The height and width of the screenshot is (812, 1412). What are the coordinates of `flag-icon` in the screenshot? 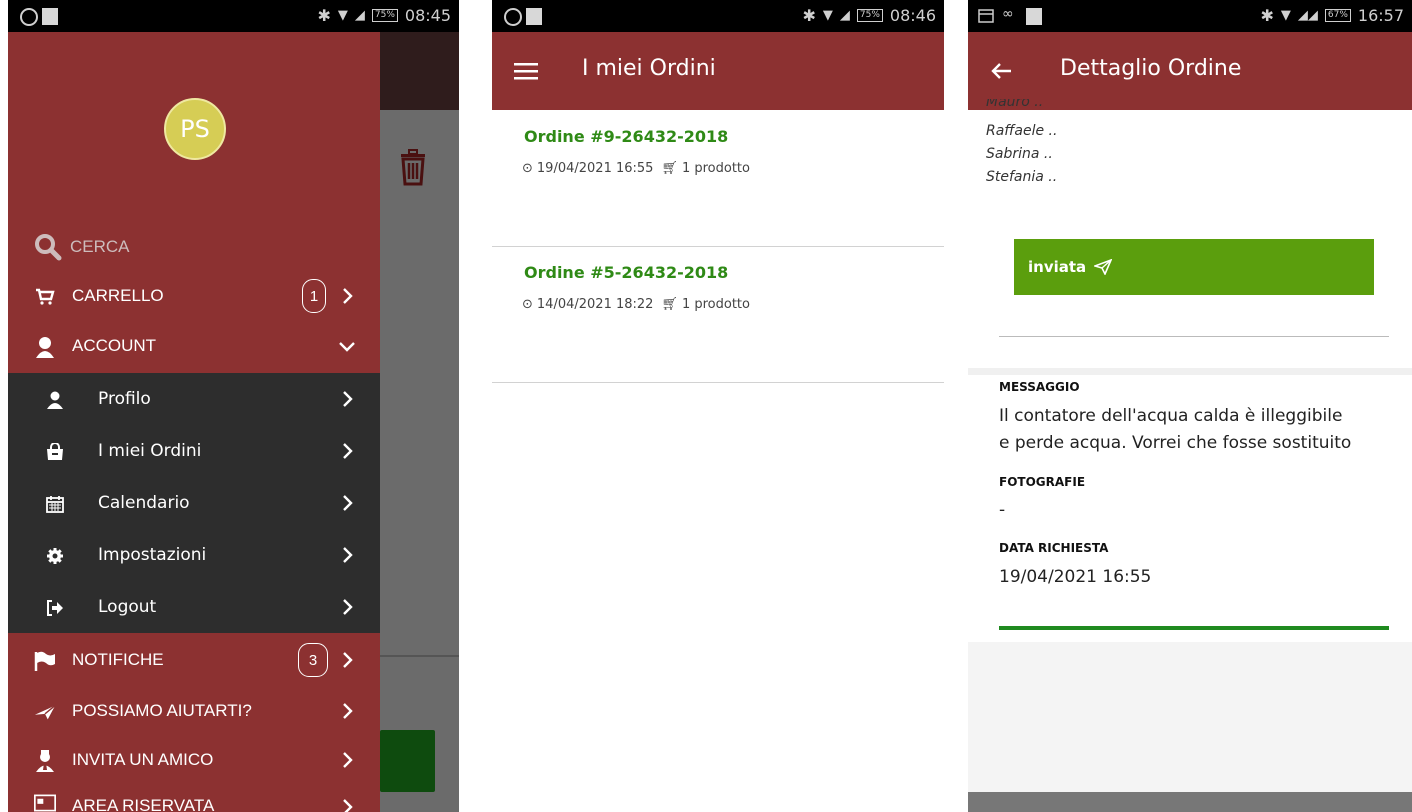 It's located at (45, 661).